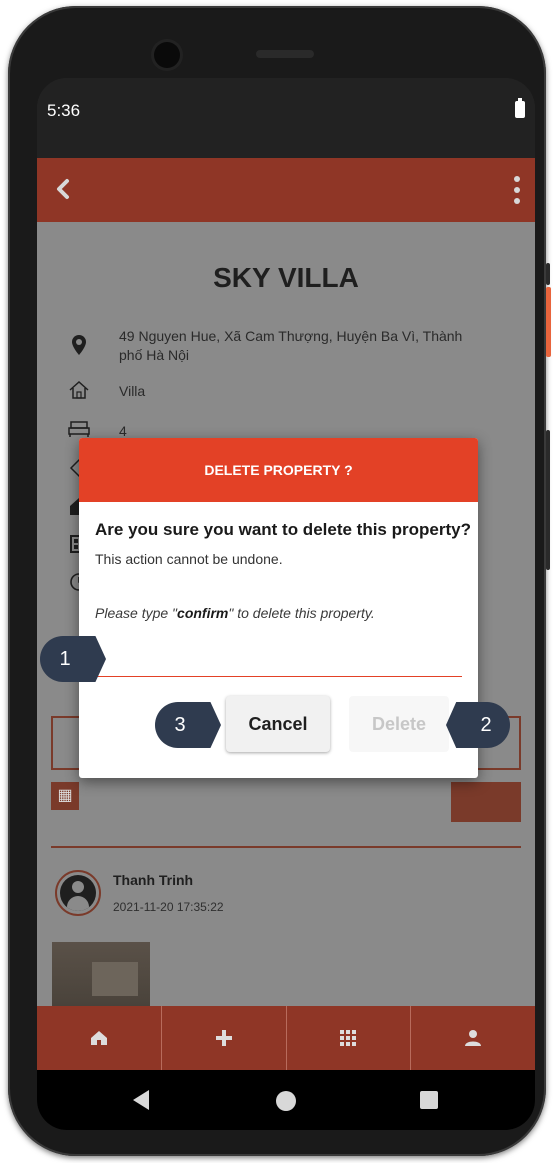  I want to click on cancel-button: Cancel, so click(278, 724).